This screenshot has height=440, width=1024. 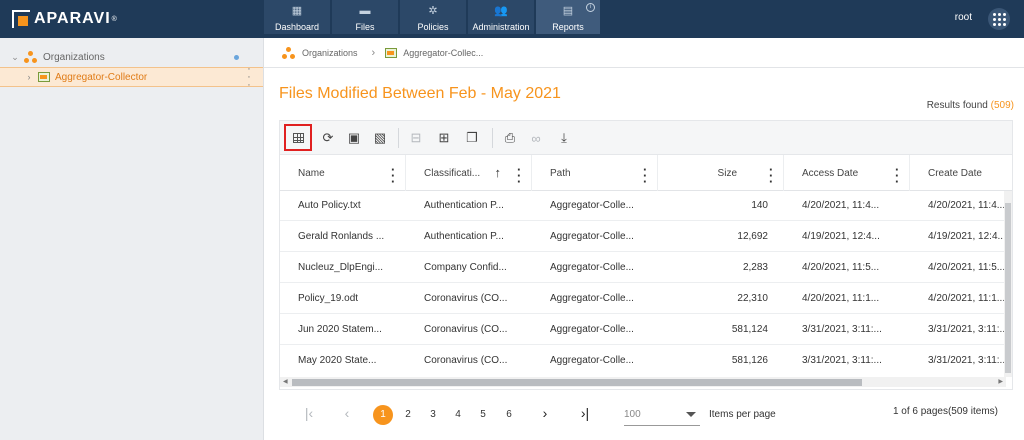 What do you see at coordinates (433, 17) in the screenshot?
I see `nav-tab-policies: ✲ Policies` at bounding box center [433, 17].